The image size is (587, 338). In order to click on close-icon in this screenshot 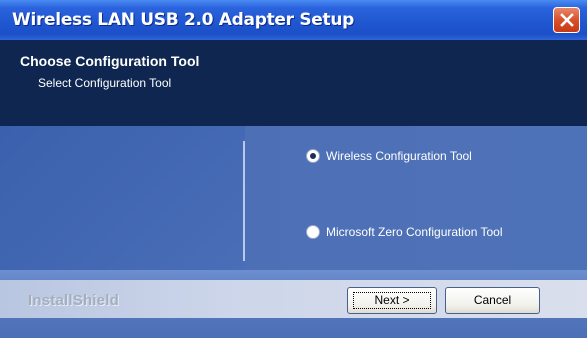, I will do `click(567, 20)`.